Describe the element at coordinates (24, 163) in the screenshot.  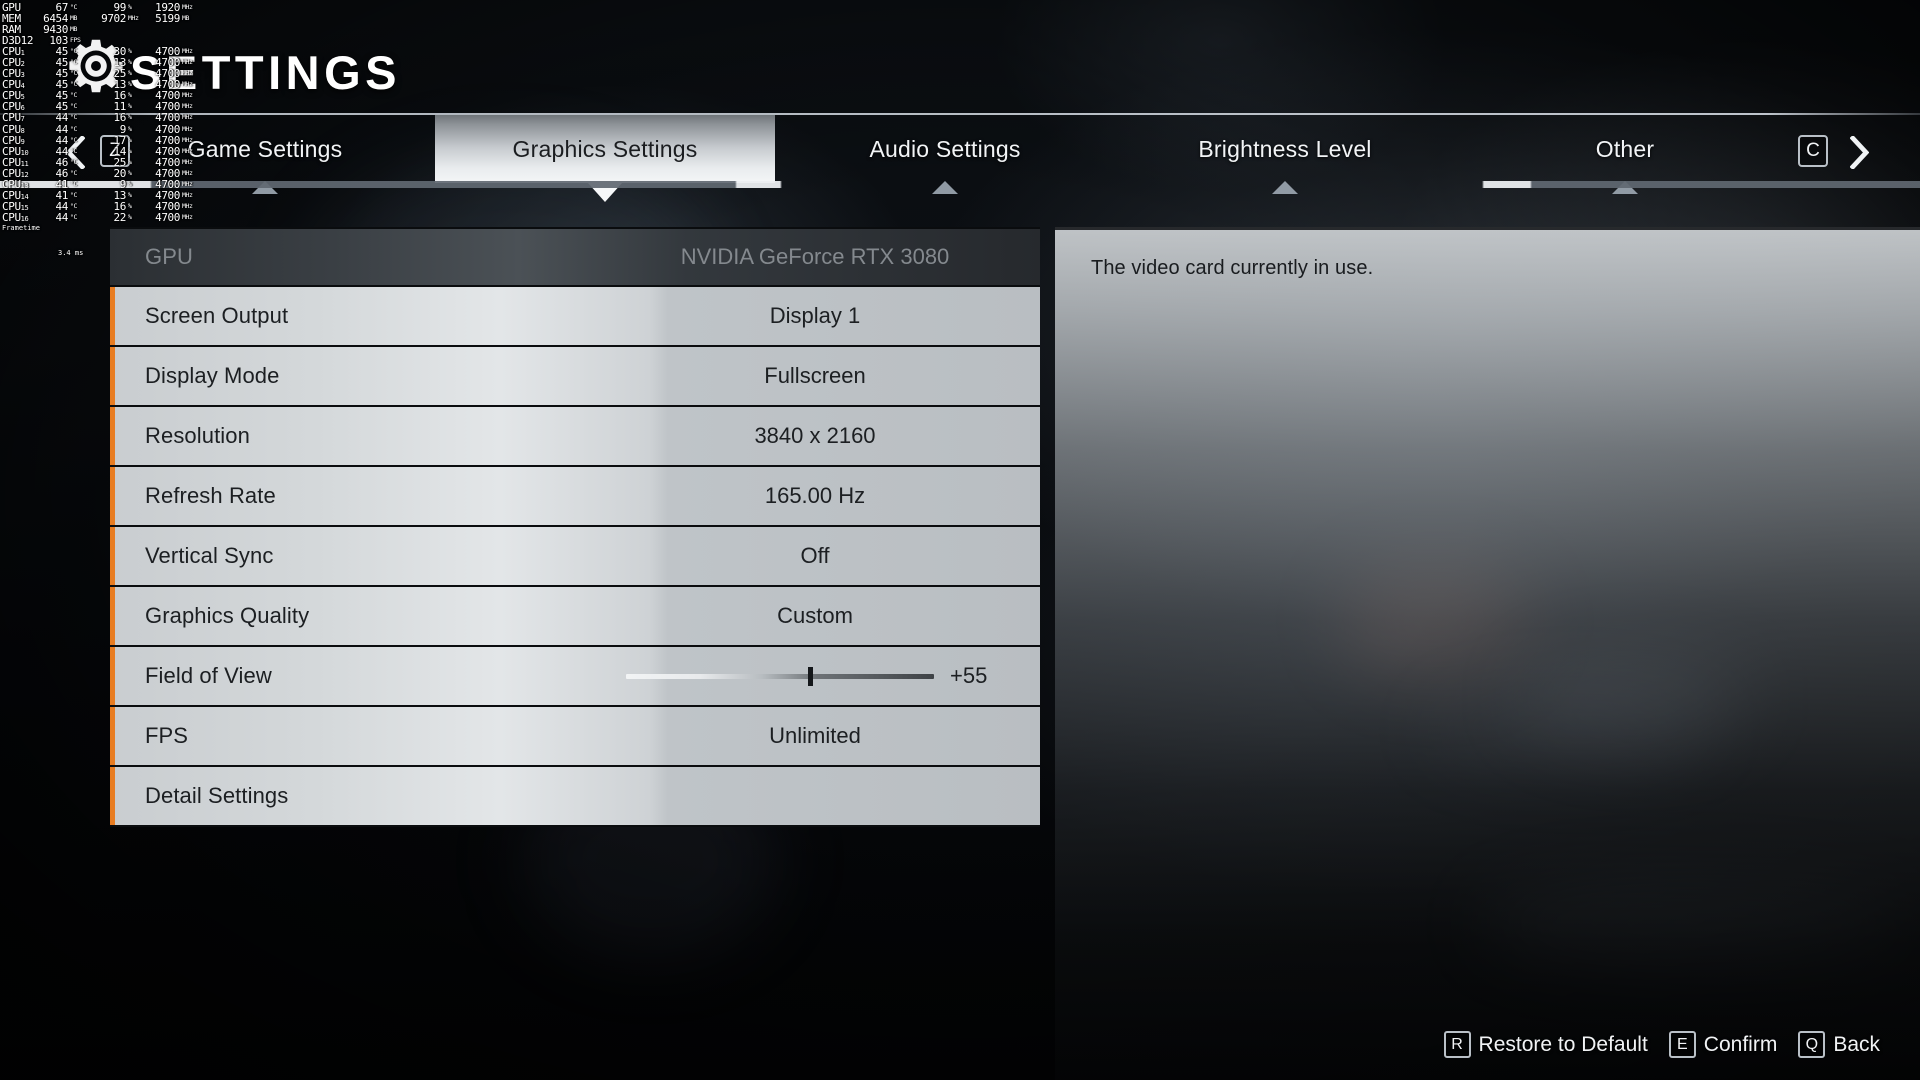
I see `perf-label-index: 11` at that location.